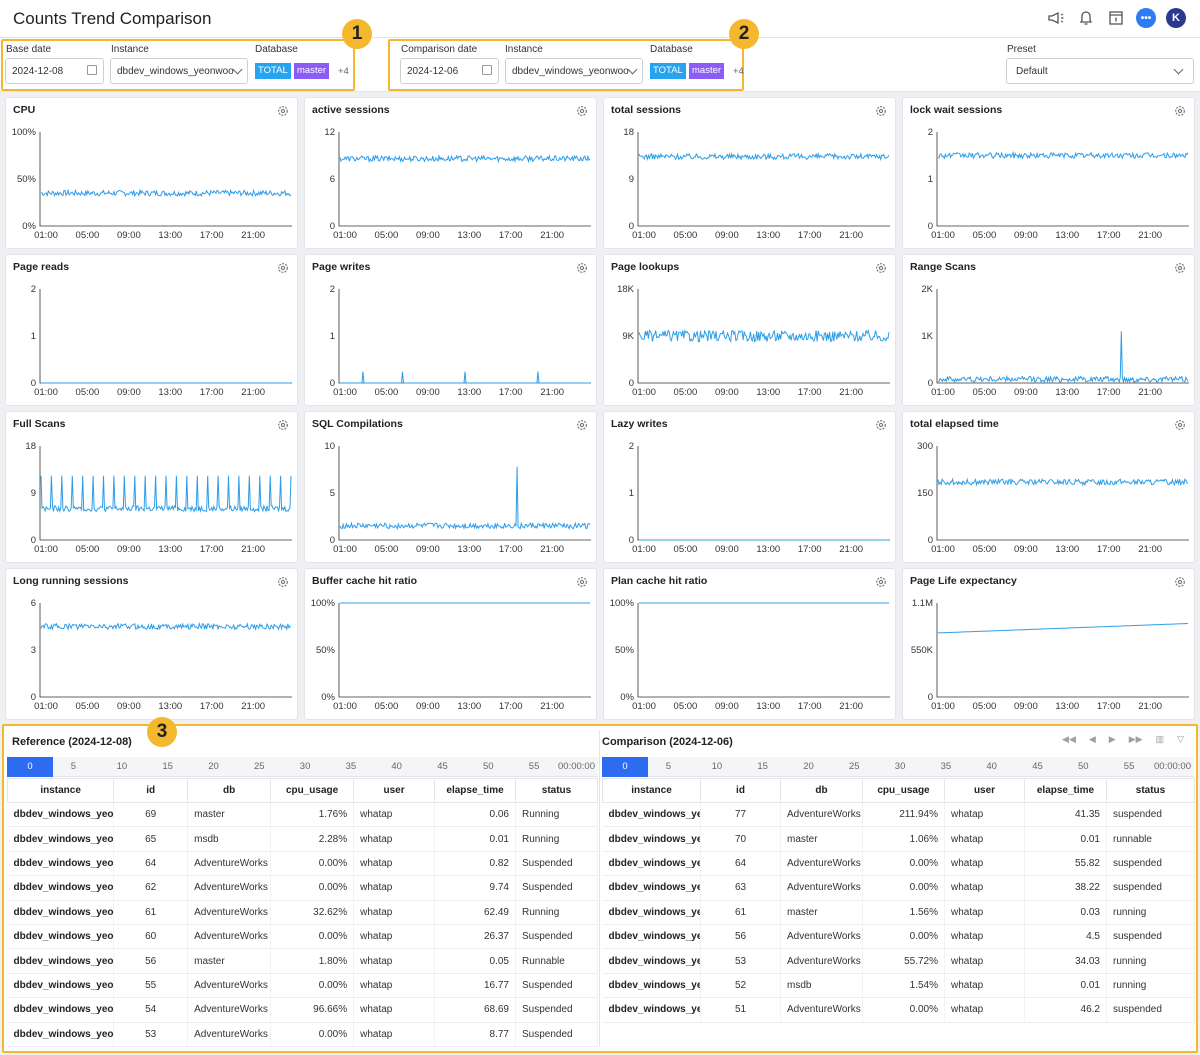 The width and height of the screenshot is (1200, 1055). I want to click on reference-timeline: 0 5 10 15 20 25 30 35 40 45 50 55 00:00:00, so click(302, 767).